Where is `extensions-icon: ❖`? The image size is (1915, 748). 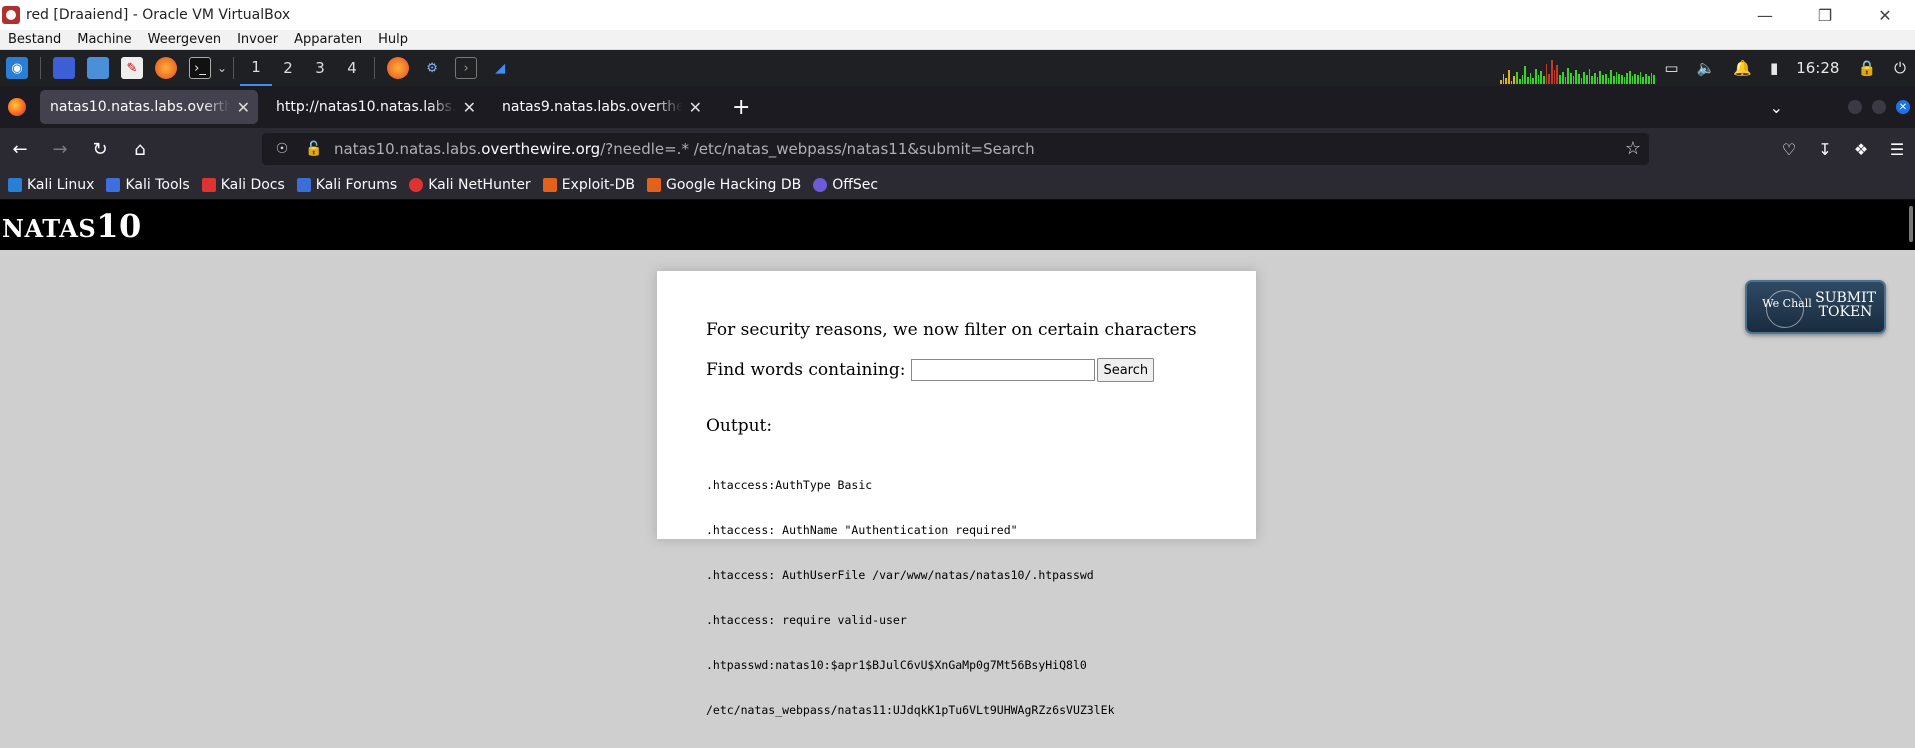
extensions-icon: ❖ is located at coordinates (1861, 149).